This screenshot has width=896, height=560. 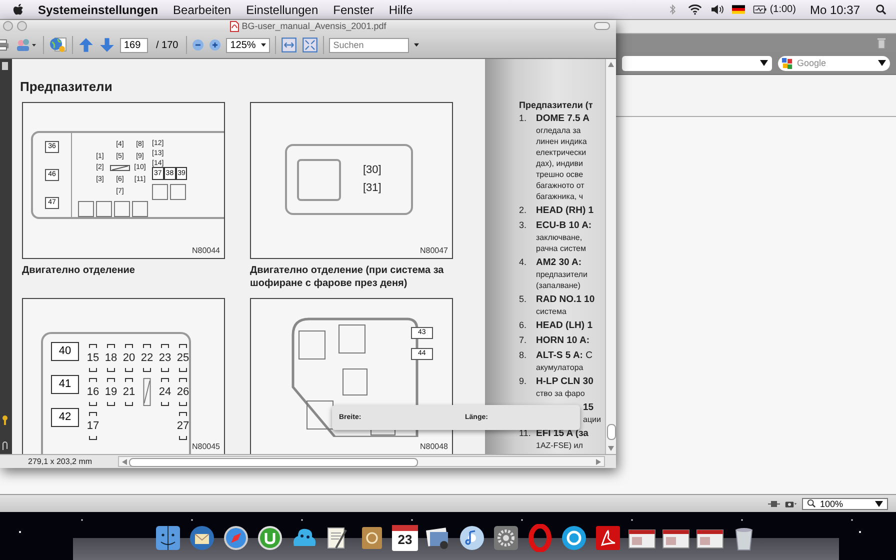 What do you see at coordinates (563, 118) in the screenshot?
I see `fuse-entry-title: DOME 7.5 A` at bounding box center [563, 118].